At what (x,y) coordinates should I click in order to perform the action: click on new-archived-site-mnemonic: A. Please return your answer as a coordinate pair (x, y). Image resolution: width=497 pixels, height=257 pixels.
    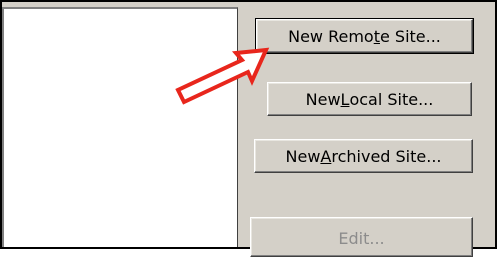
    Looking at the image, I should click on (326, 156).